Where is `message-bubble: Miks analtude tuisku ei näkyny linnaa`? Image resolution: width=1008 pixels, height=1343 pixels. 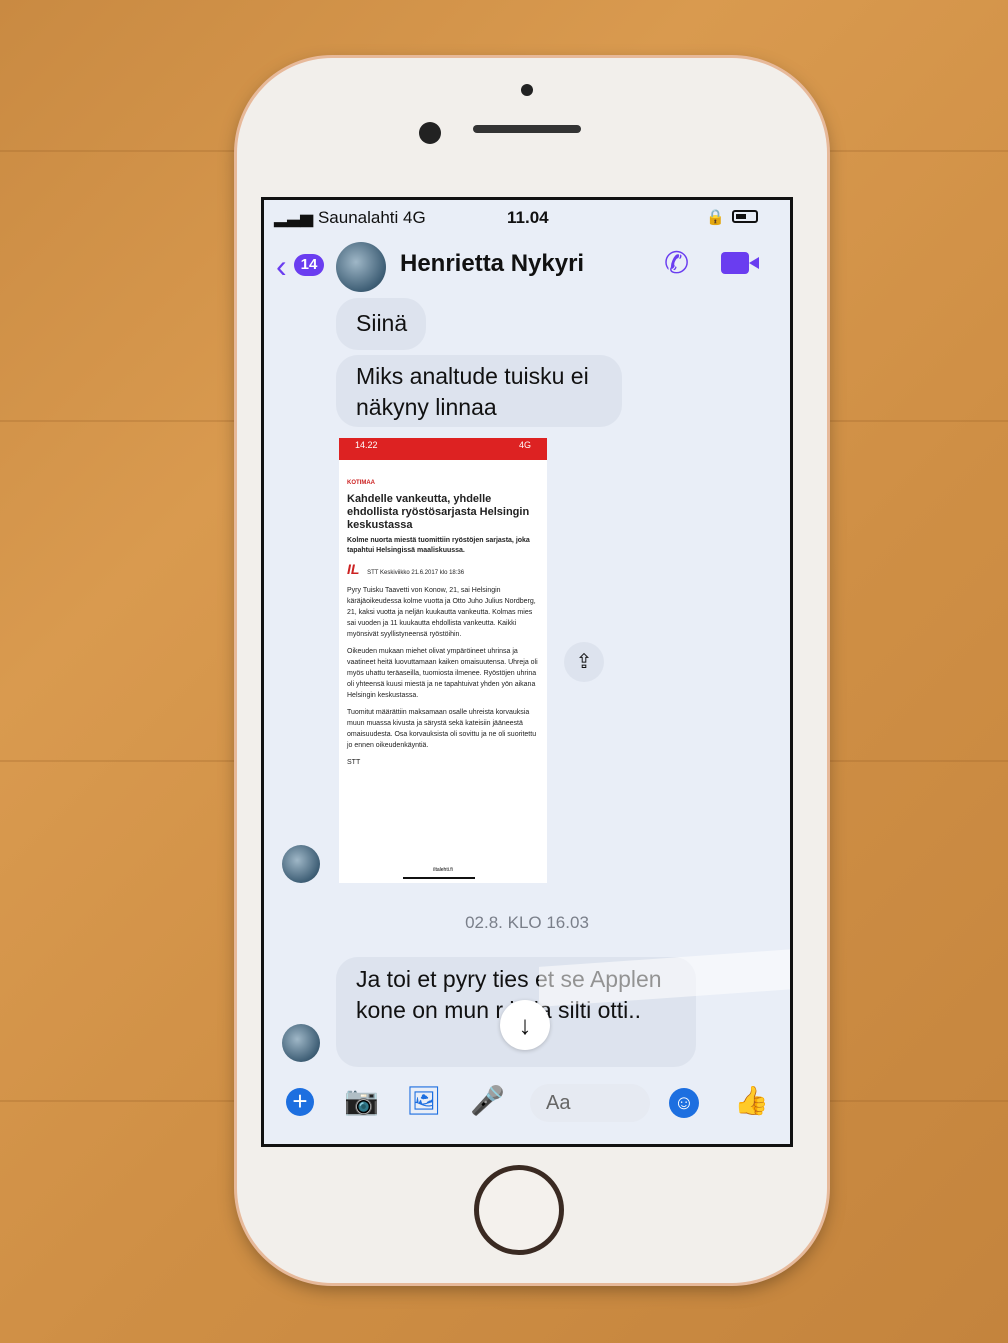
message-bubble: Miks analtude tuisku ei näkyny linnaa is located at coordinates (479, 391).